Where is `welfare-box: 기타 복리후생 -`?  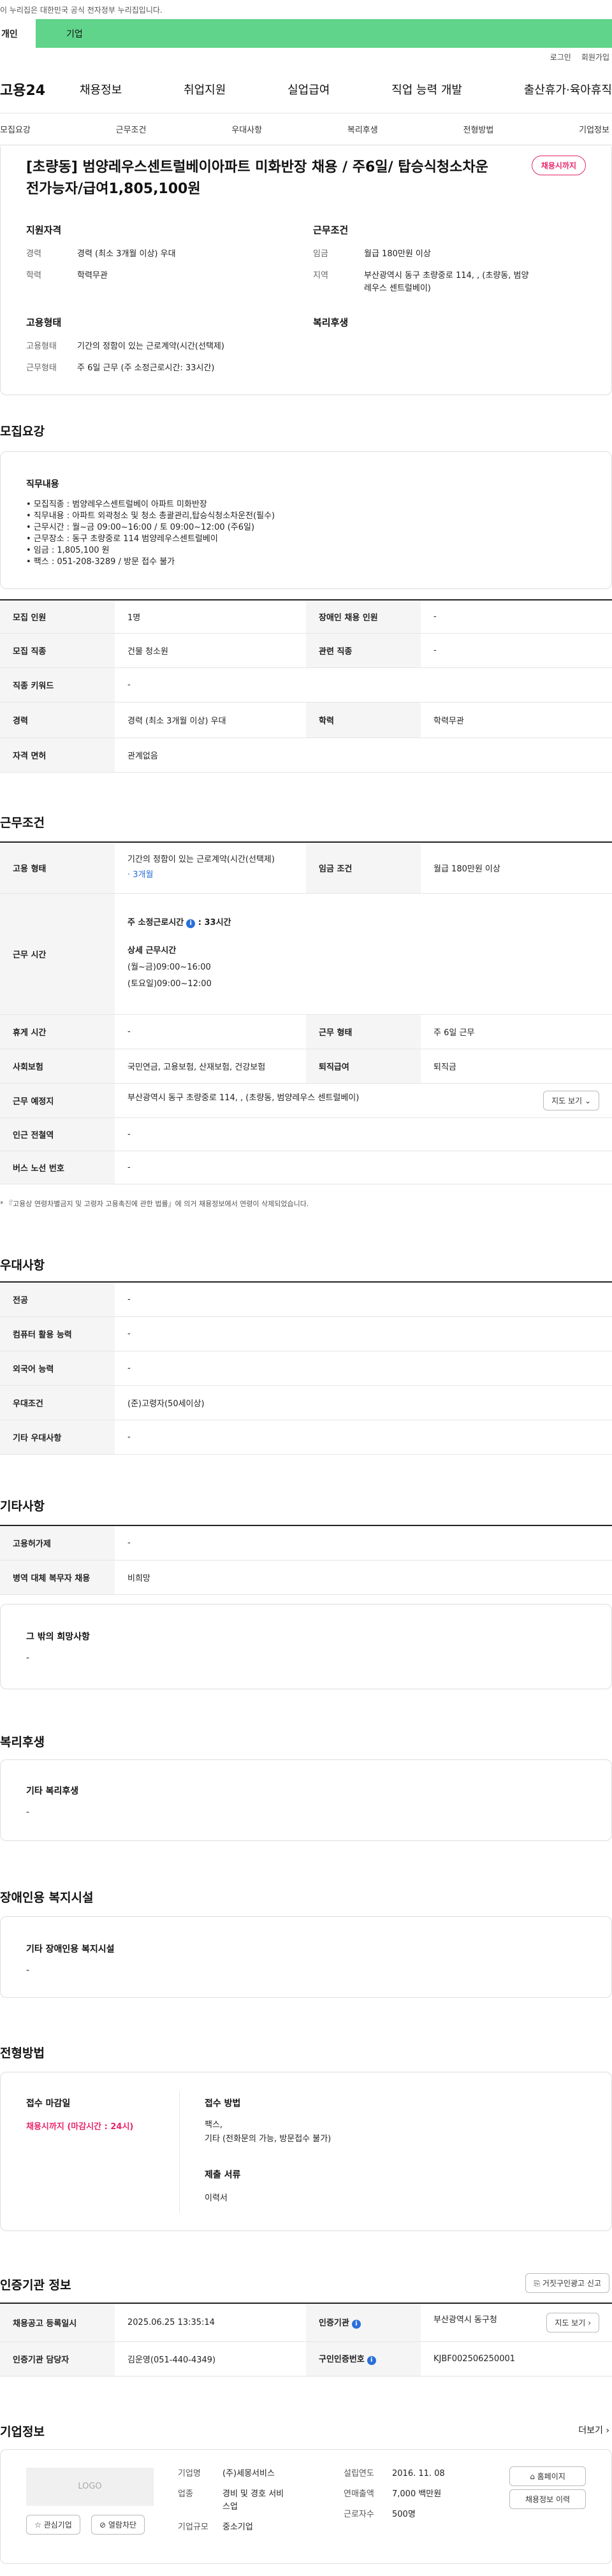 welfare-box: 기타 복리후생 - is located at coordinates (306, 1800).